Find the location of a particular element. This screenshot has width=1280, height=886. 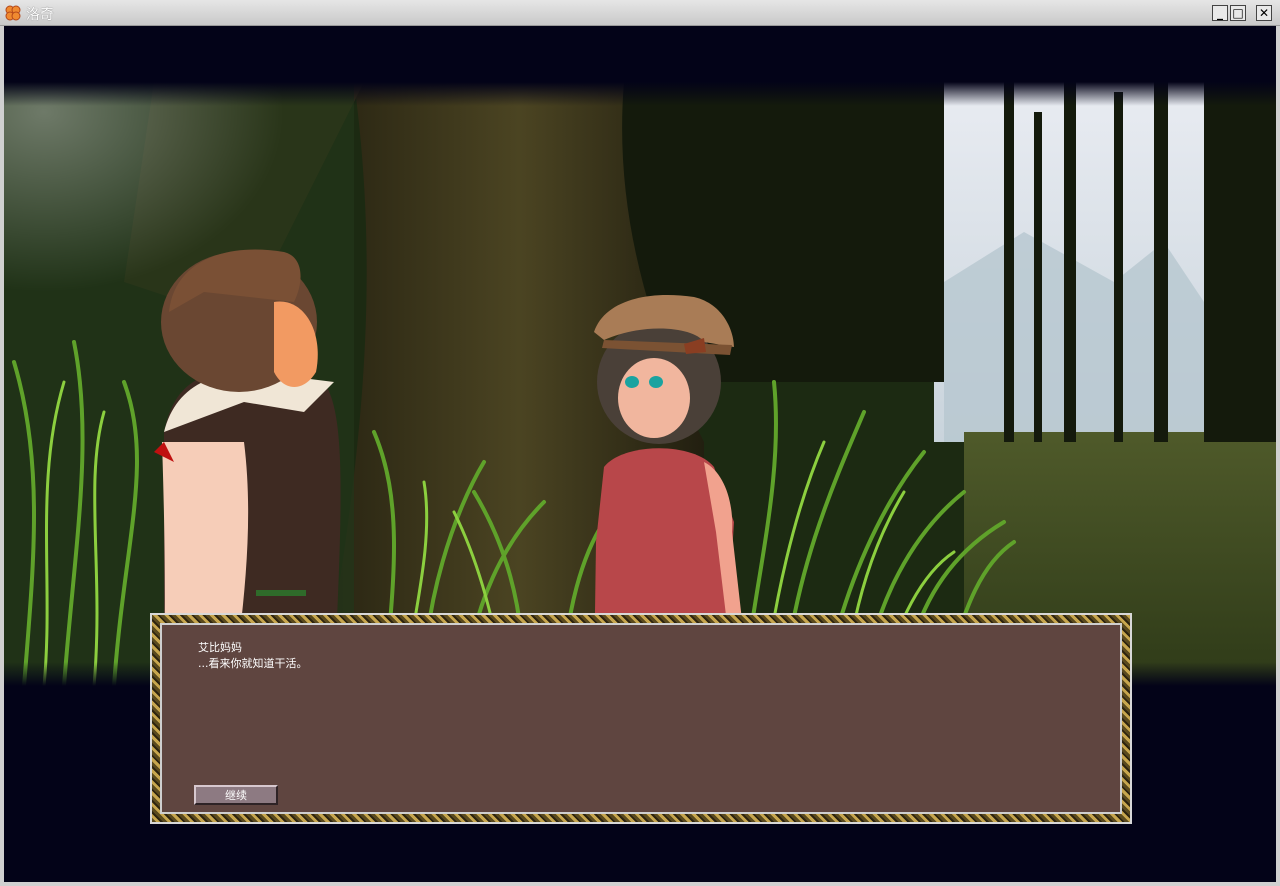

close-button: ✕ is located at coordinates (1264, 13).